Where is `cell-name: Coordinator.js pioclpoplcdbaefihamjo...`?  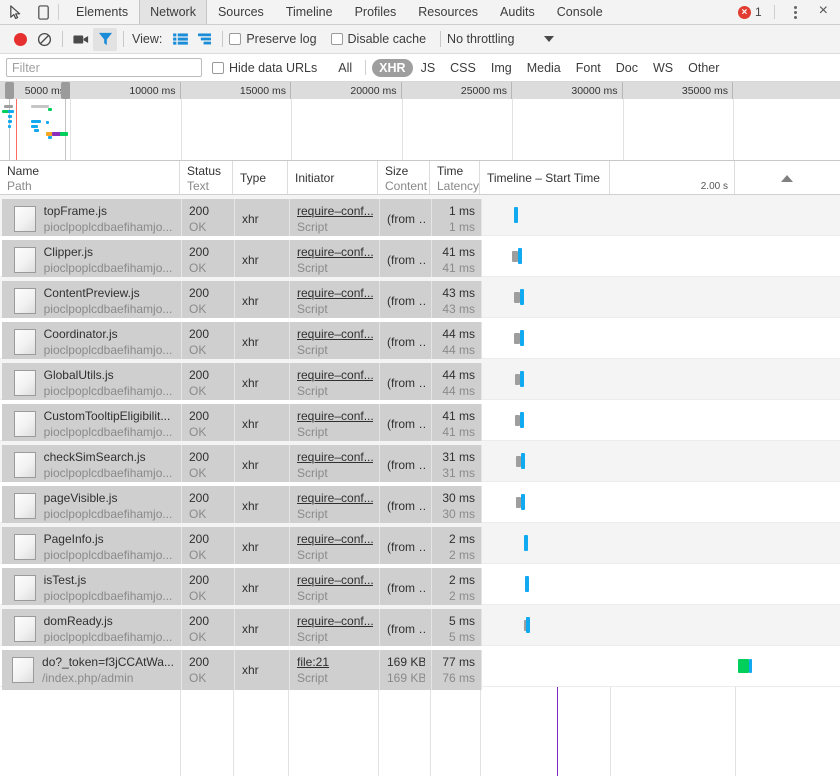 cell-name: Coordinator.js pioclpoplcdbaefihamjo... is located at coordinates (92, 342).